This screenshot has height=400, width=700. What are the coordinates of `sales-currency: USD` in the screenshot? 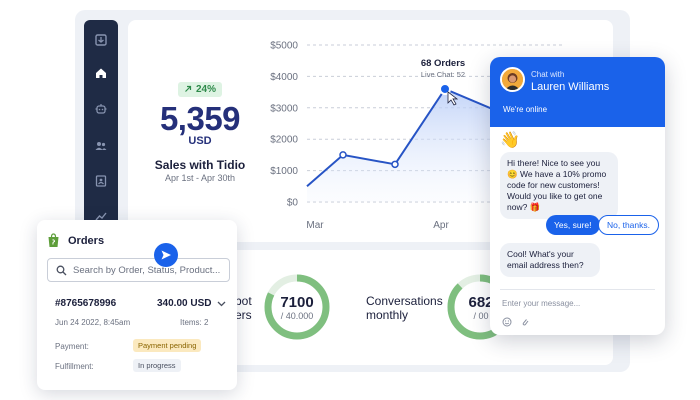 It's located at (200, 141).